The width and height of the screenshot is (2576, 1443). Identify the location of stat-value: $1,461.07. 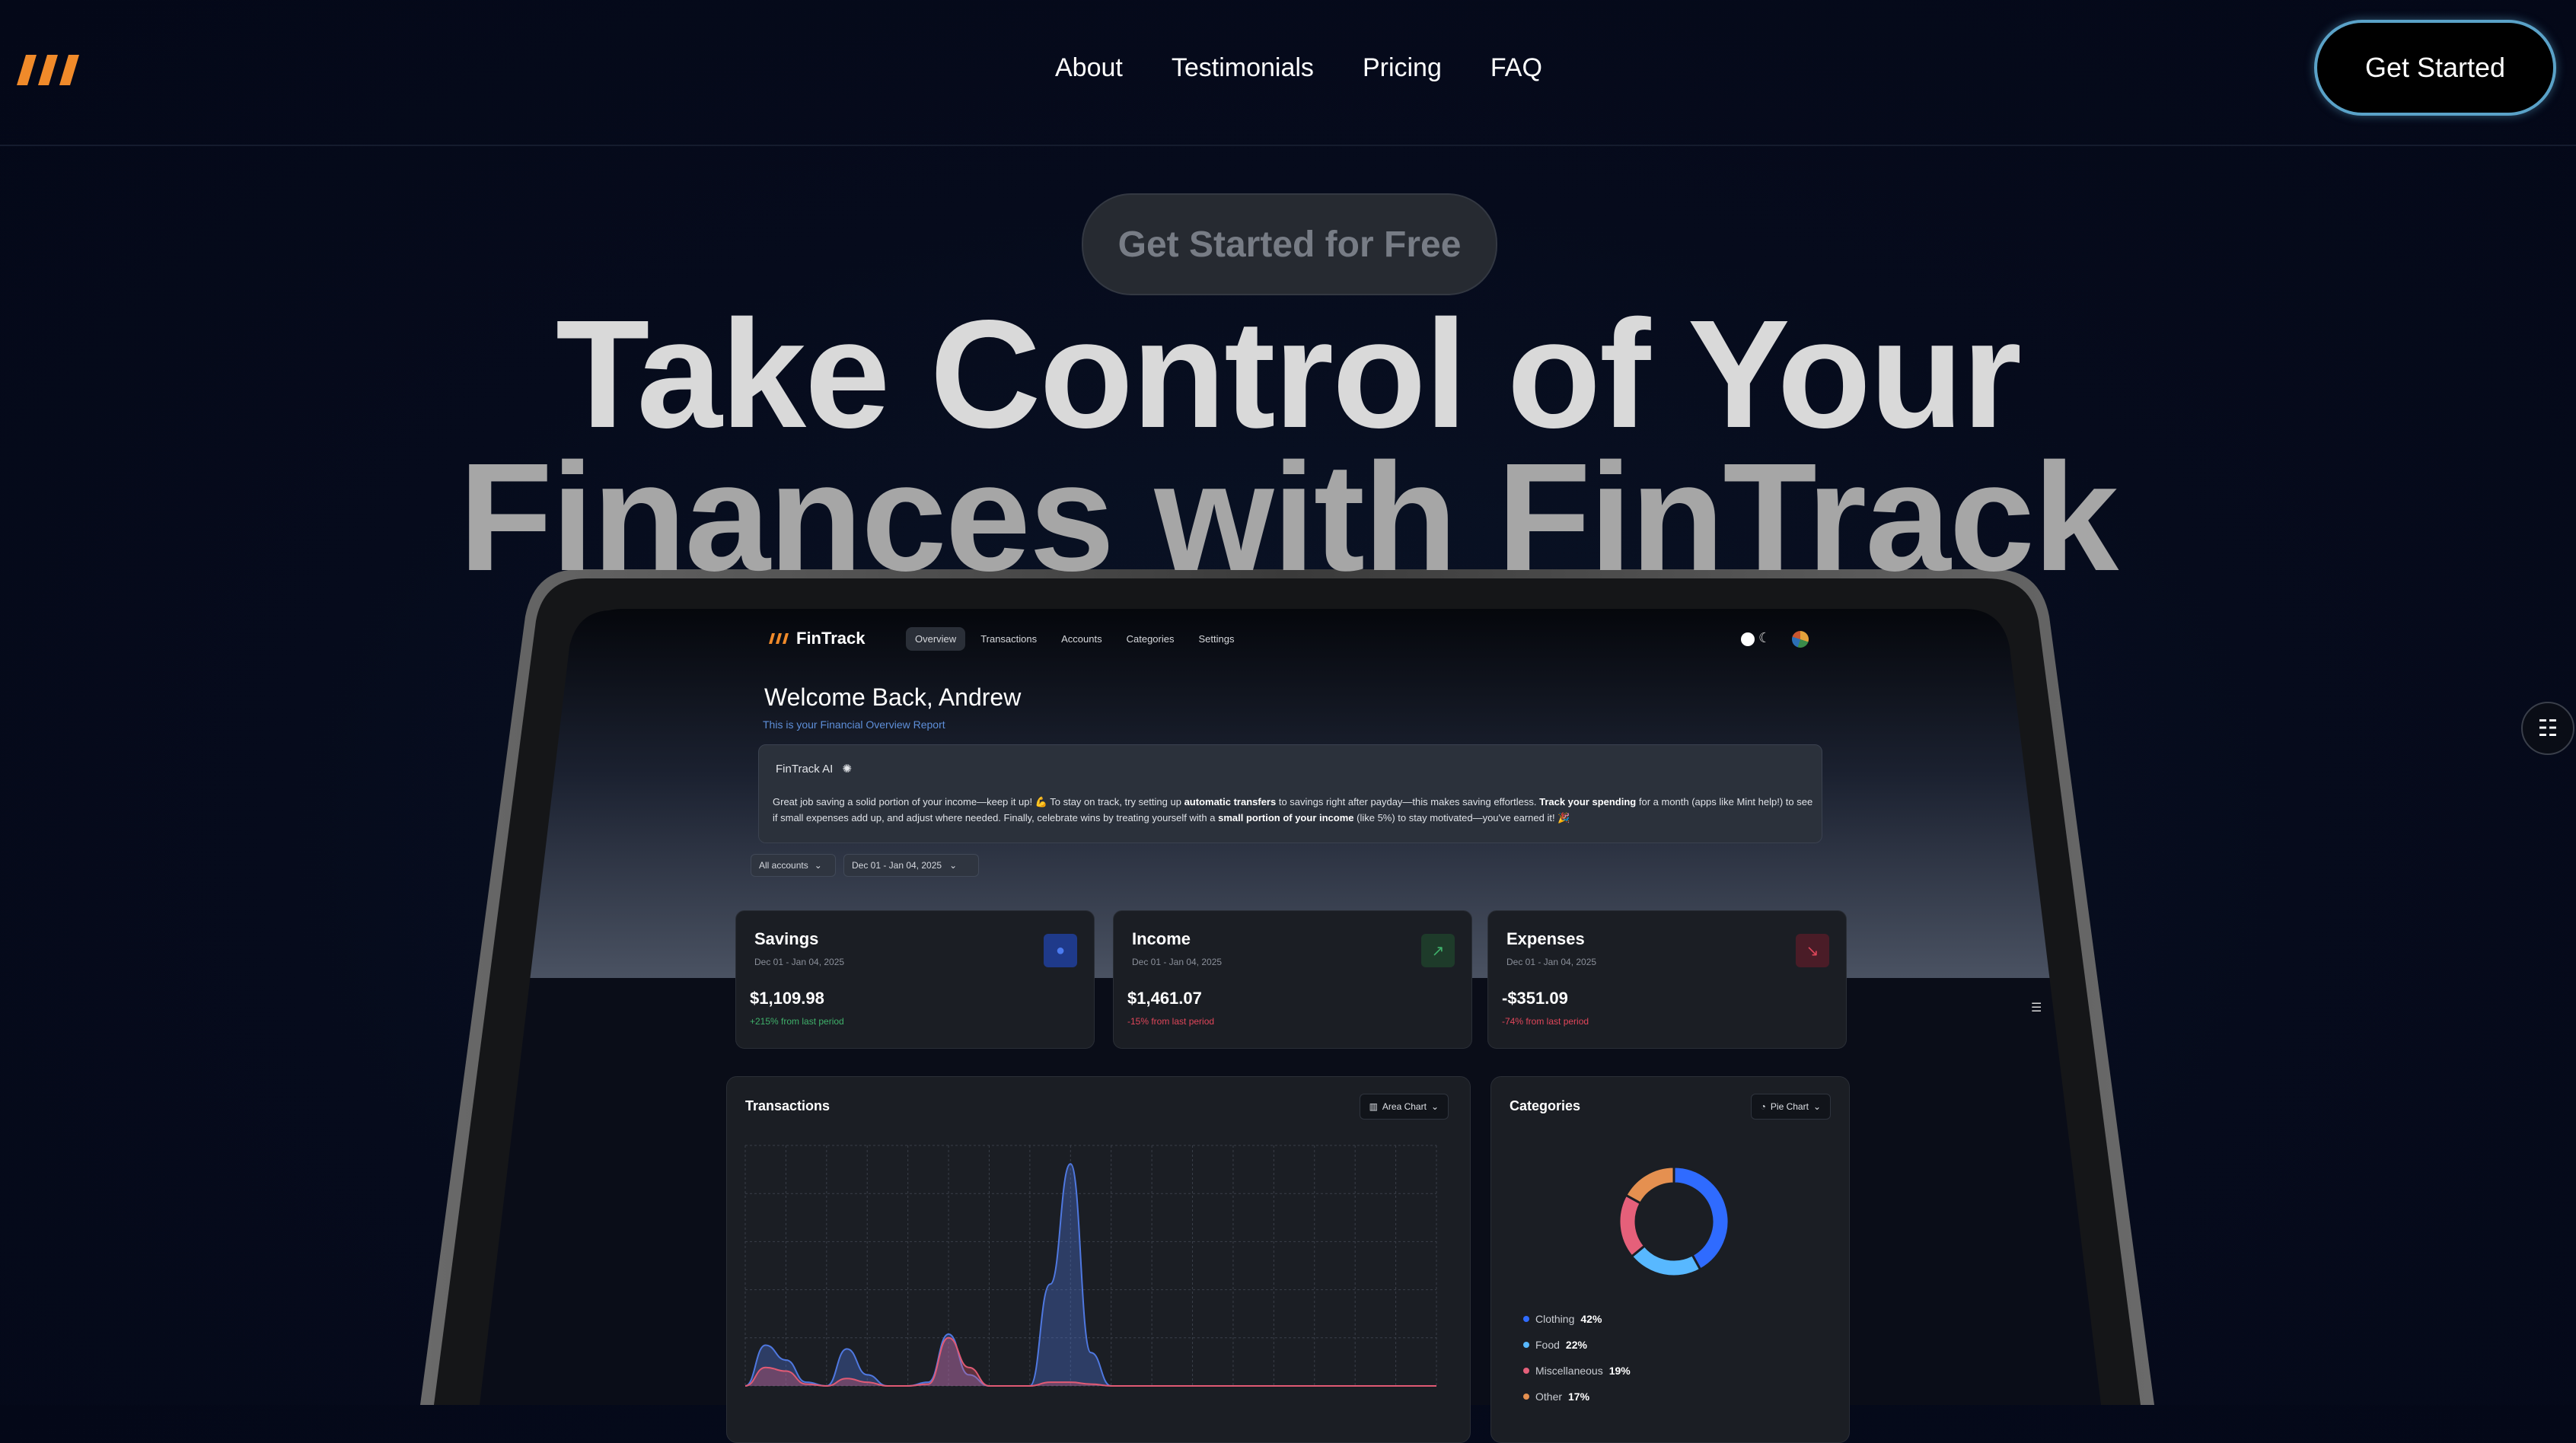
(1164, 998).